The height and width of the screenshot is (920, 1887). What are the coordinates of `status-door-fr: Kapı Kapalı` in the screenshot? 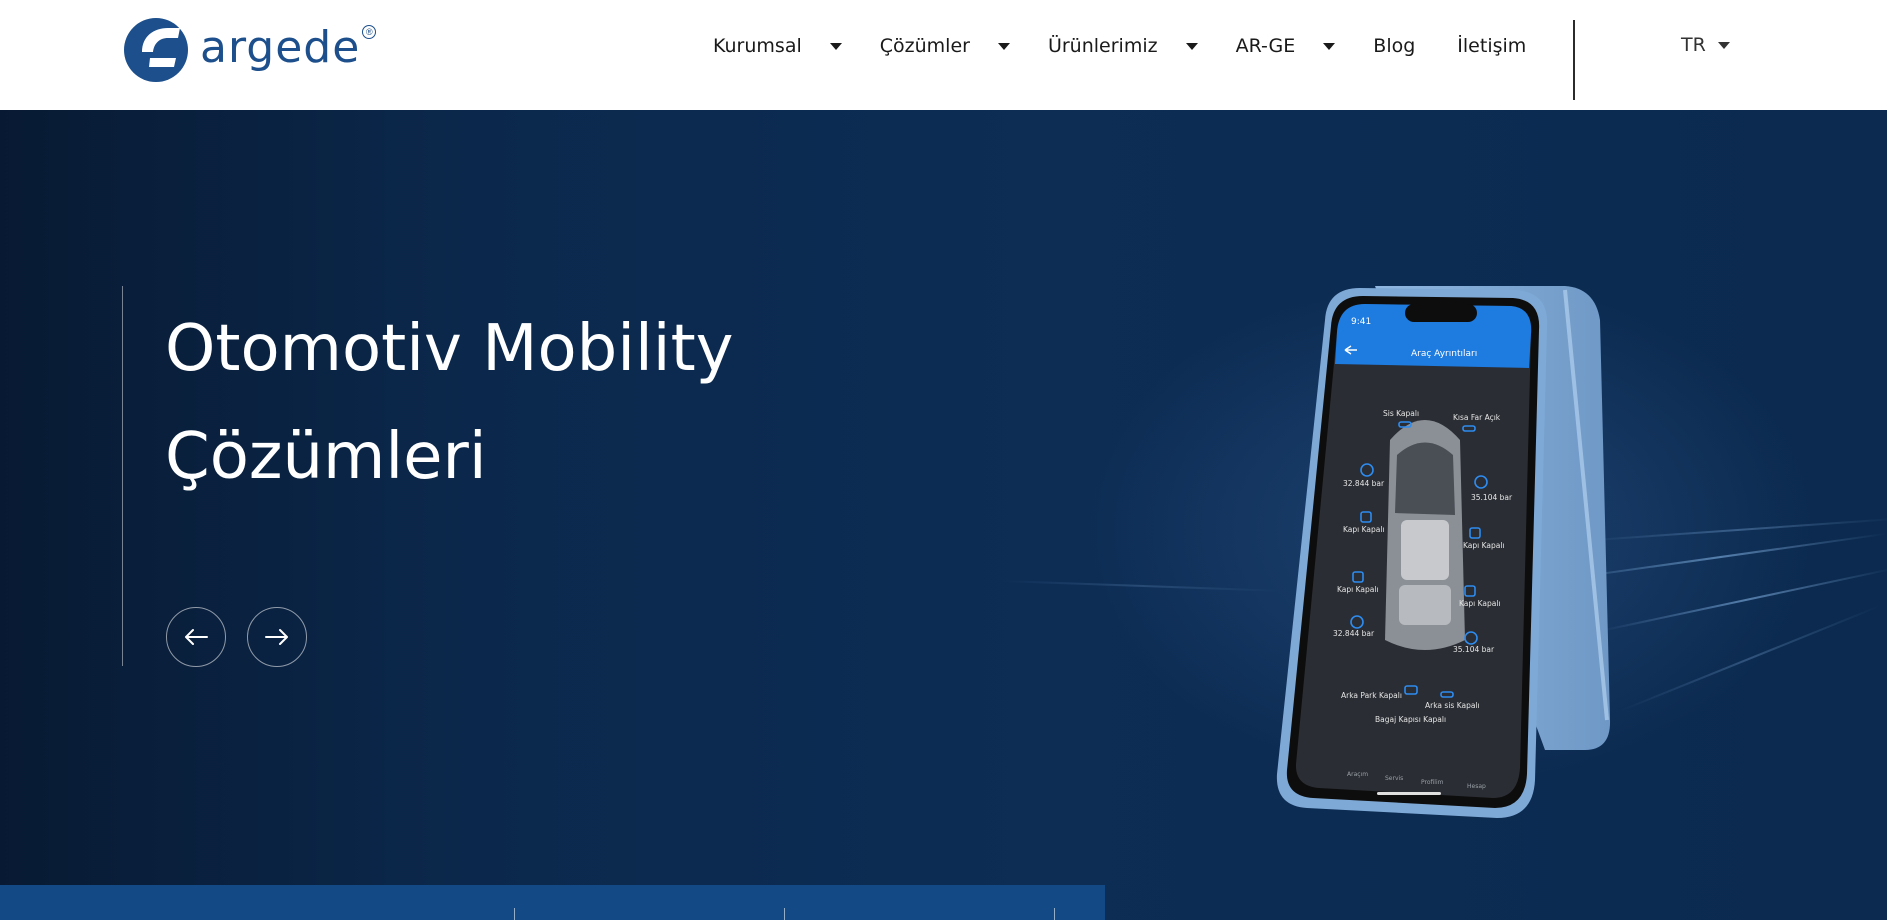 It's located at (1484, 545).